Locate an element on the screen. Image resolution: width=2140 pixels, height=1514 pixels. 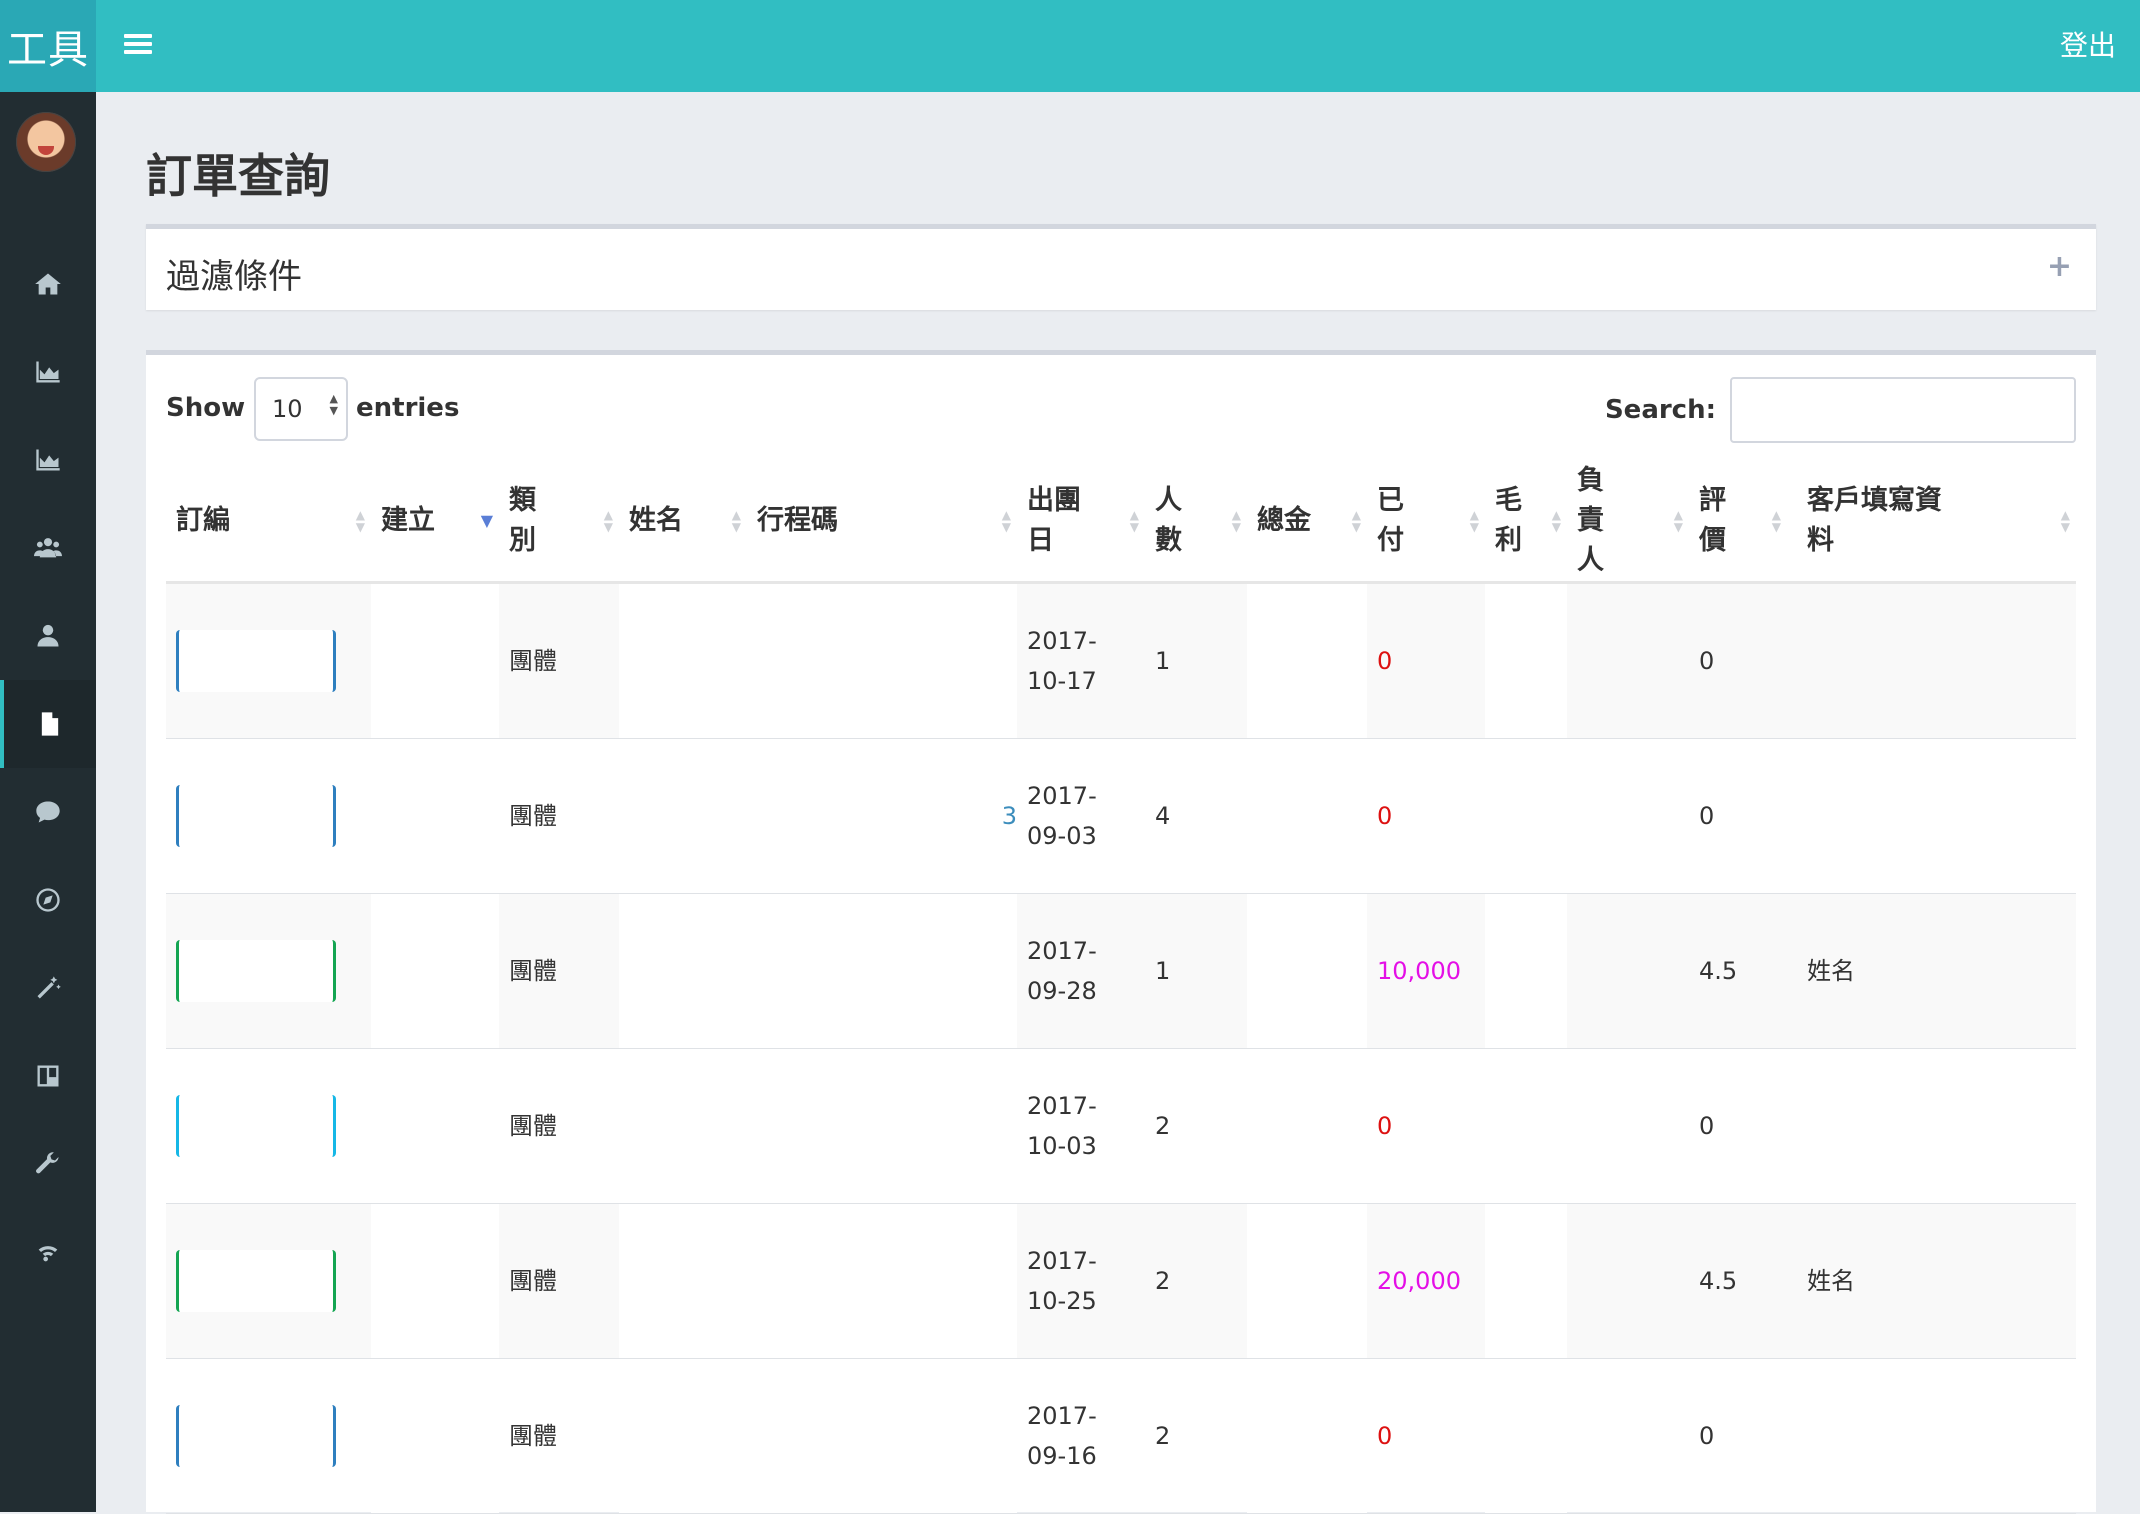
sidebar-item-compass is located at coordinates (48, 900).